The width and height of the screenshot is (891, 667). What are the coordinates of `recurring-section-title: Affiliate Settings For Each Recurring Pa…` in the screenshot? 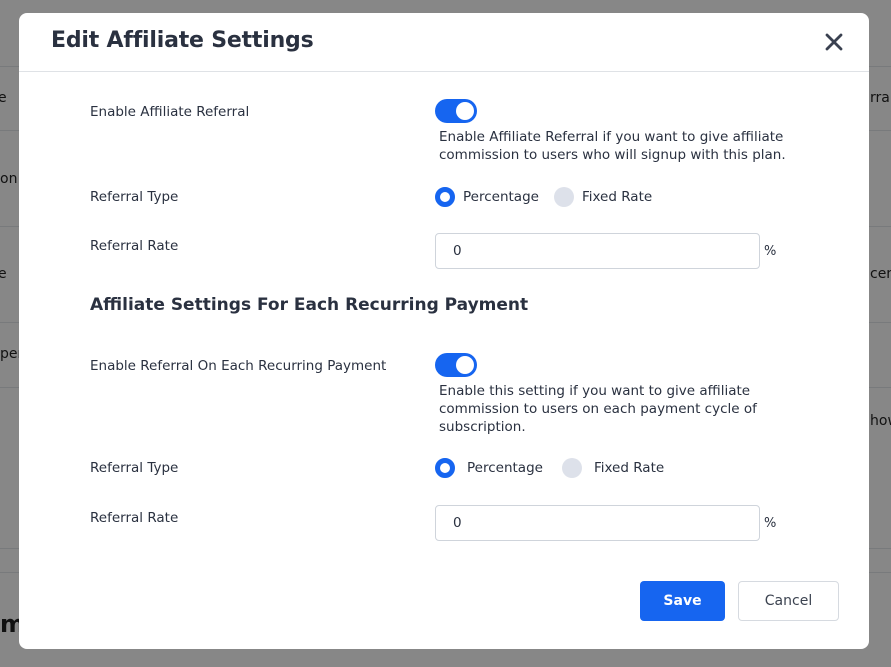 It's located at (309, 305).